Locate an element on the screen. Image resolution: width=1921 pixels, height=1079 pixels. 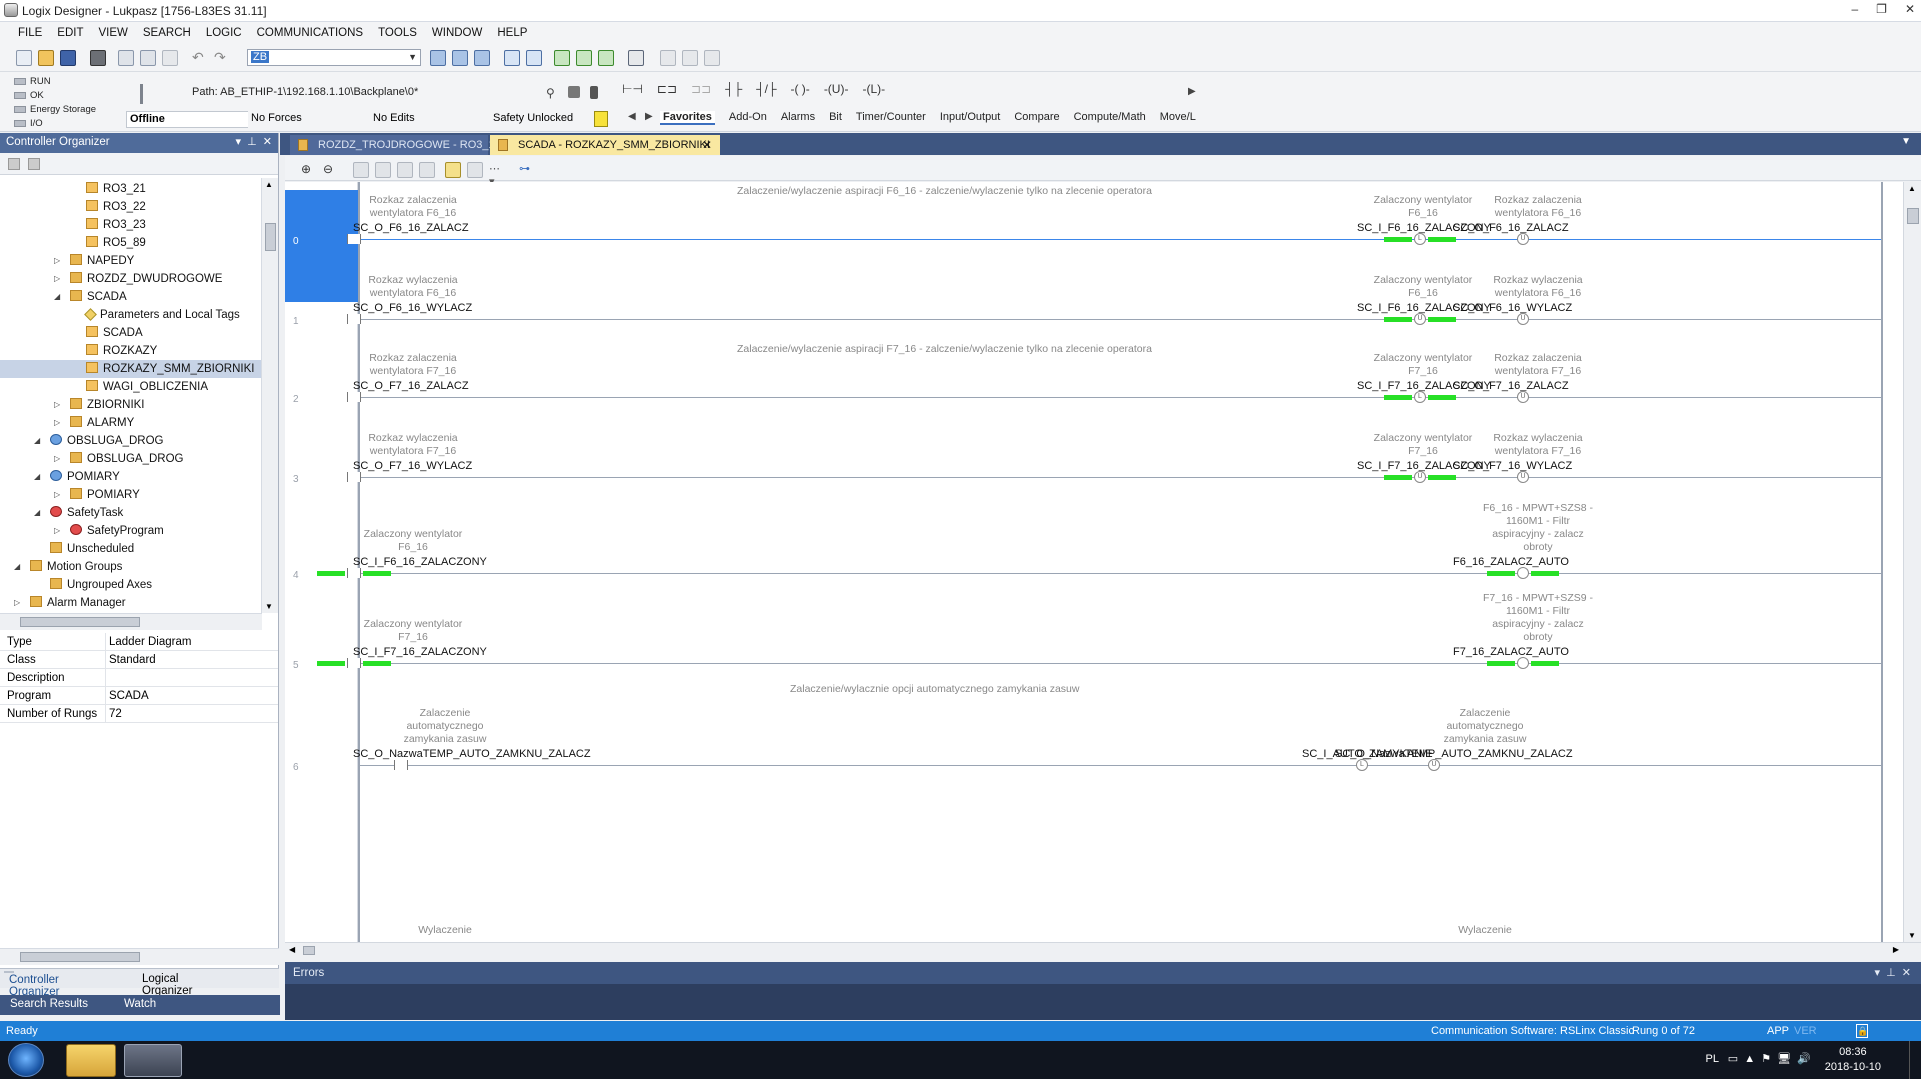
output-tag: F7_16_ZALACZ_AUTO is located at coordinates (1511, 652).